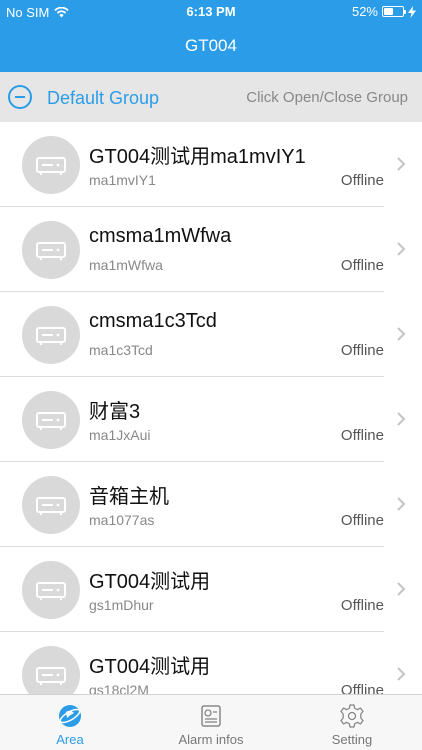  I want to click on device-row: cmsma1mWfwa ma1mWfwa Offline, so click(211, 249).